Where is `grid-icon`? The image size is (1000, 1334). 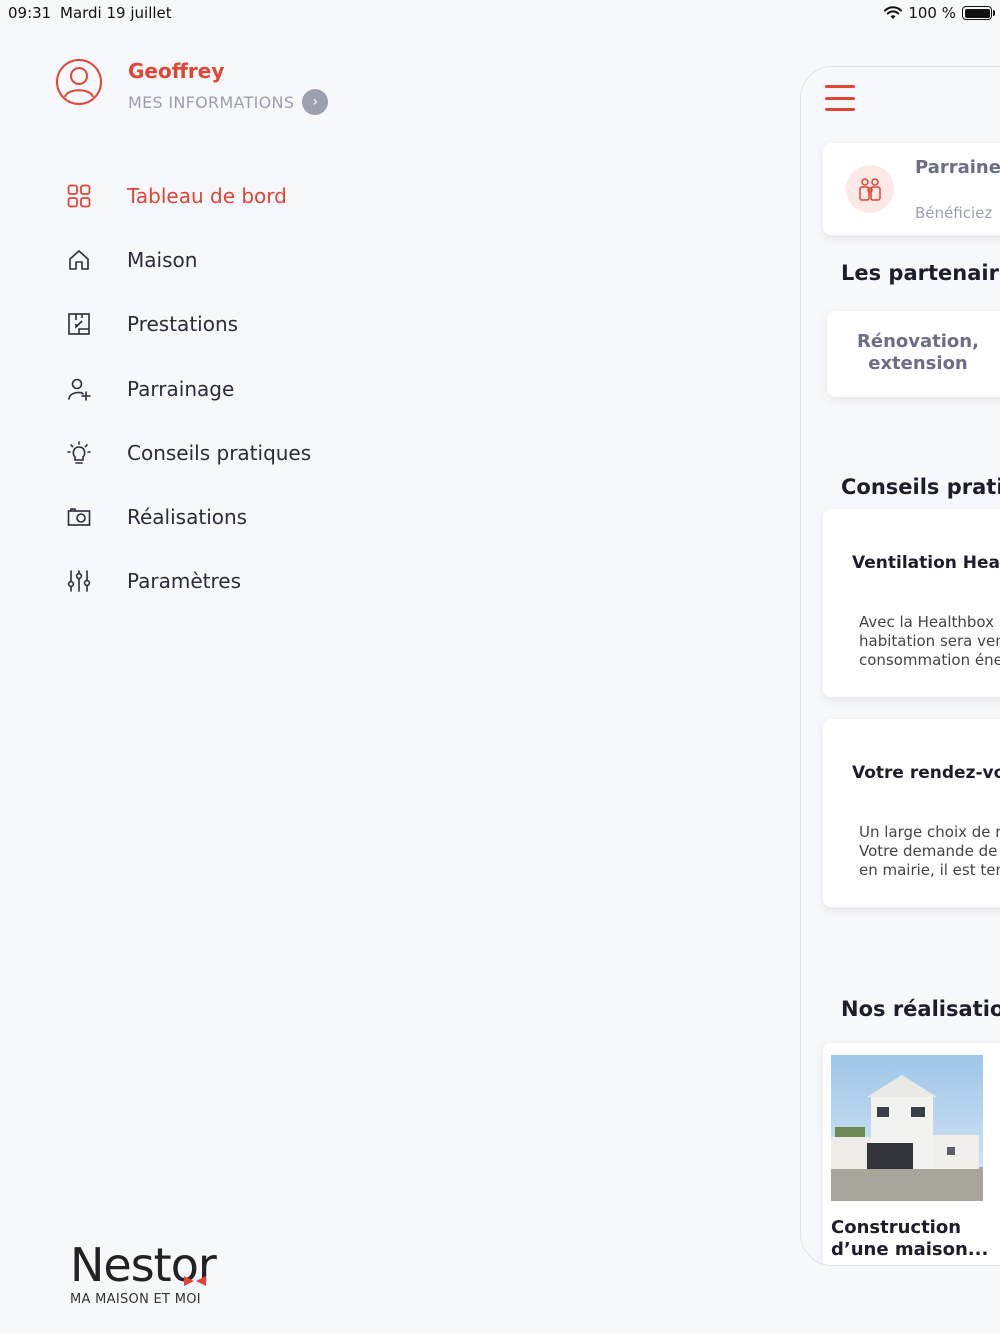
grid-icon is located at coordinates (79, 196).